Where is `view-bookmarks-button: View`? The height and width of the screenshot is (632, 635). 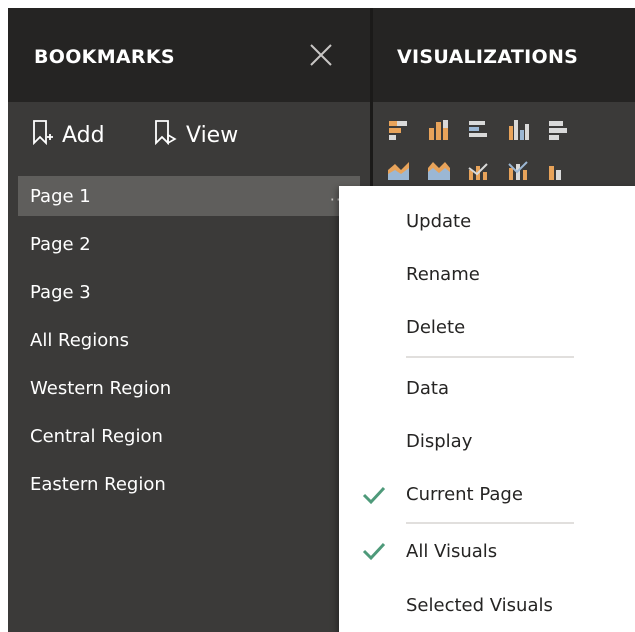
view-bookmarks-button: View is located at coordinates (196, 135).